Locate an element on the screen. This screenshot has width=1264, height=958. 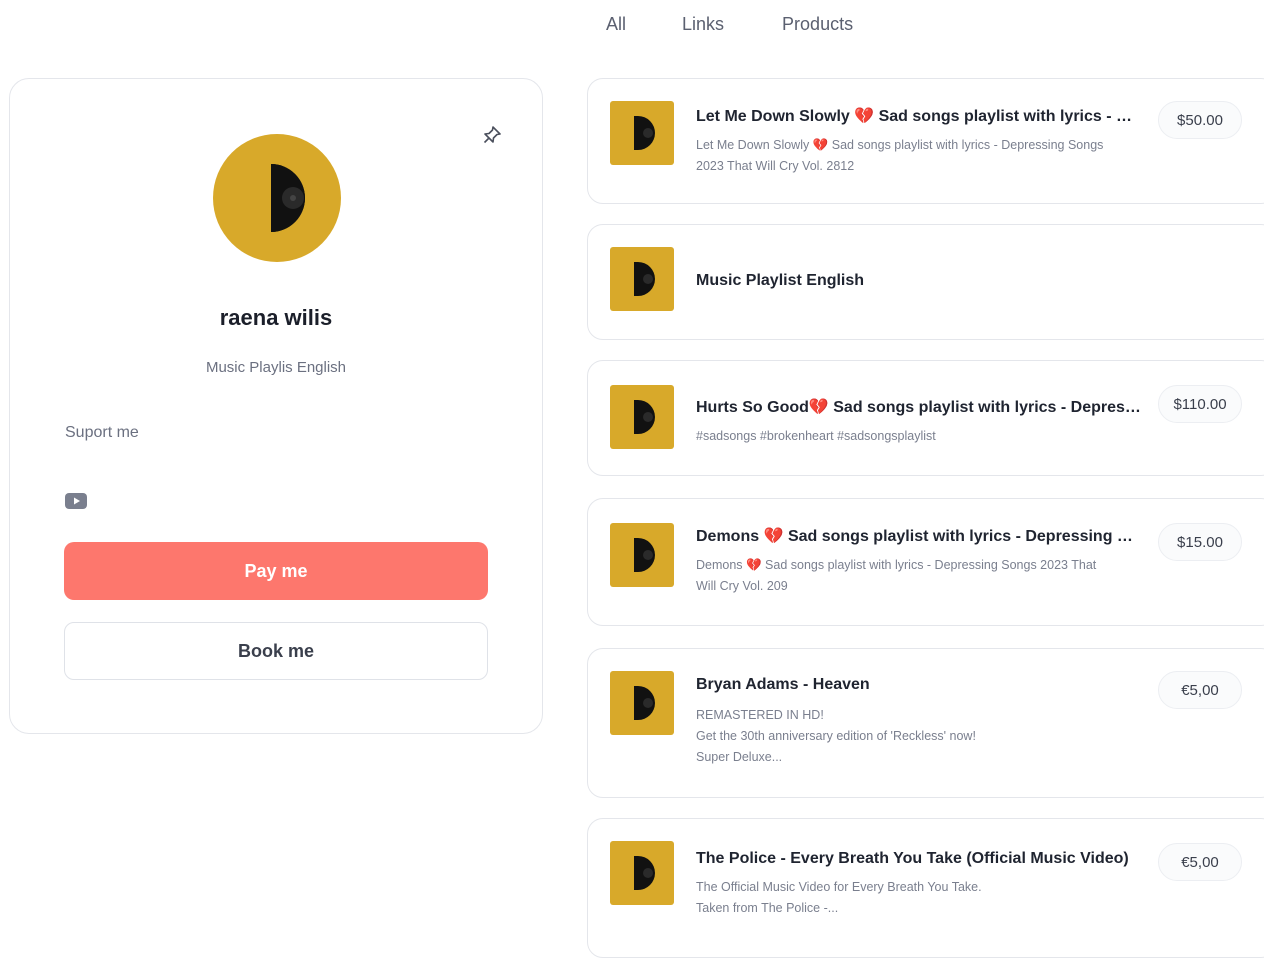
pin-icon is located at coordinates (492, 135).